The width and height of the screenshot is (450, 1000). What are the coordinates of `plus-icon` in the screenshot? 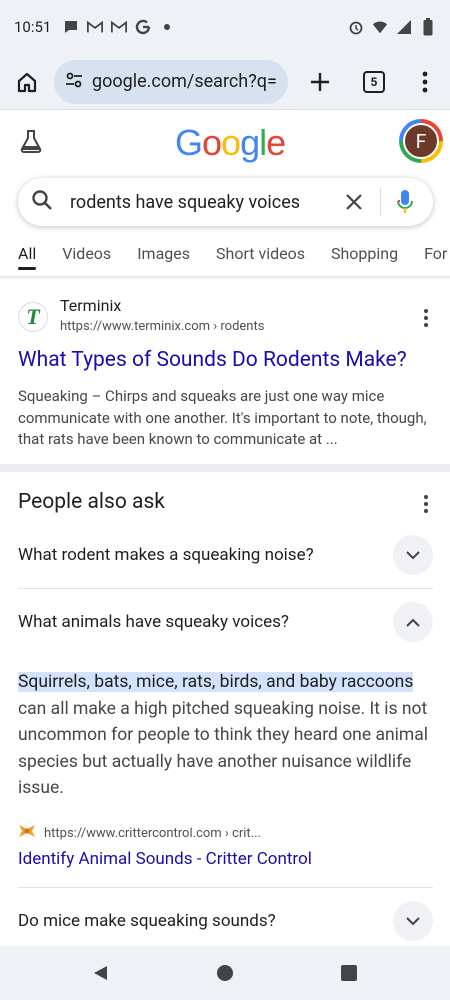 It's located at (320, 81).